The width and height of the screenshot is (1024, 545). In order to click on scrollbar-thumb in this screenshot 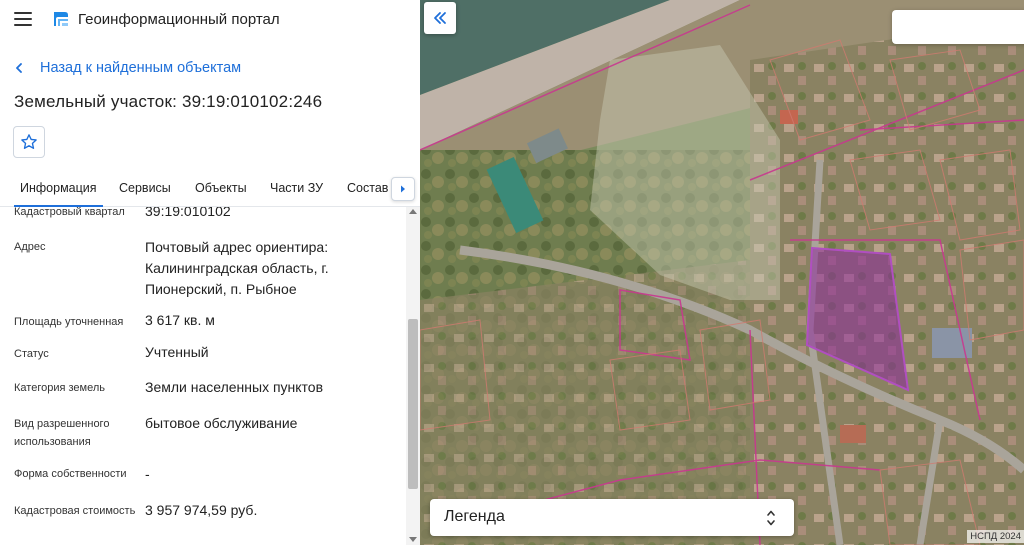, I will do `click(413, 404)`.